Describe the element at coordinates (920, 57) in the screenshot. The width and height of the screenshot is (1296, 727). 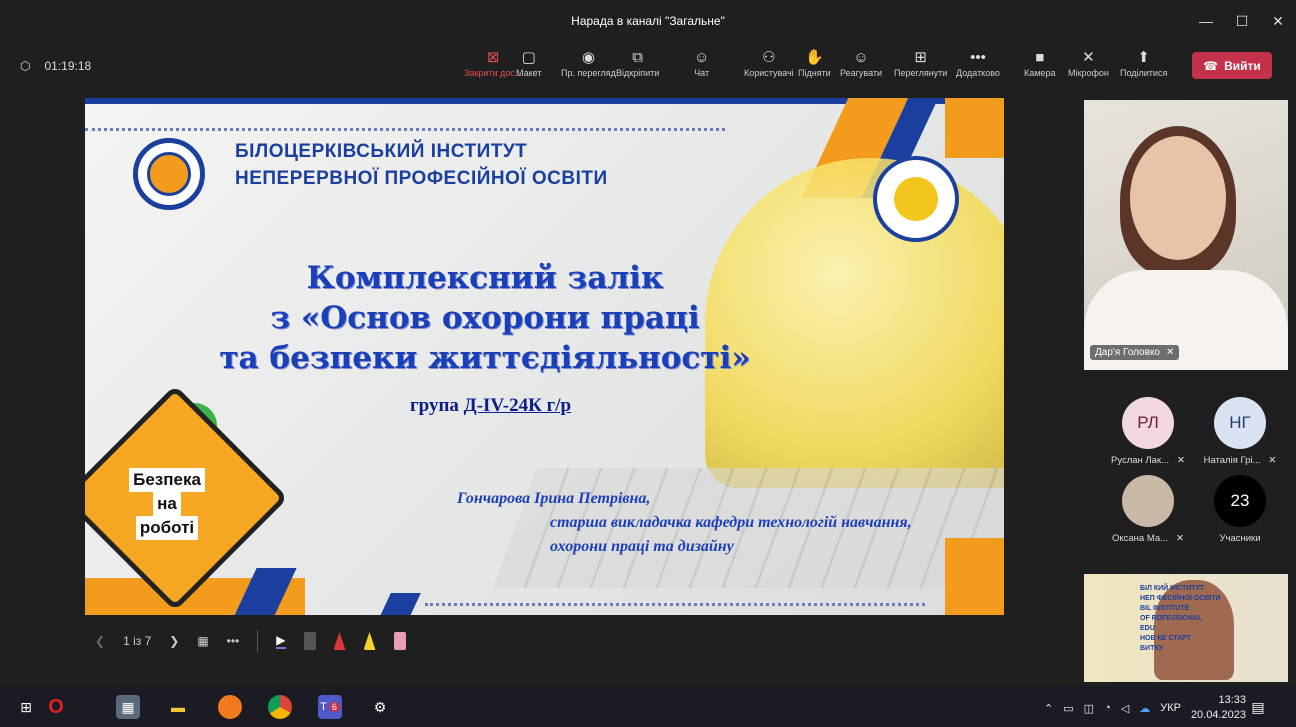
I see `view-icon: ⊞` at that location.